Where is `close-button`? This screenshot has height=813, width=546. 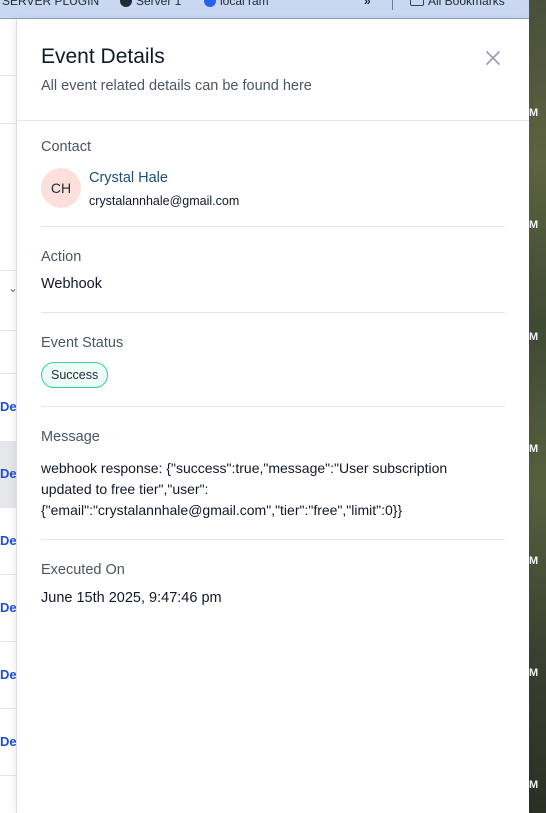
close-button is located at coordinates (493, 58).